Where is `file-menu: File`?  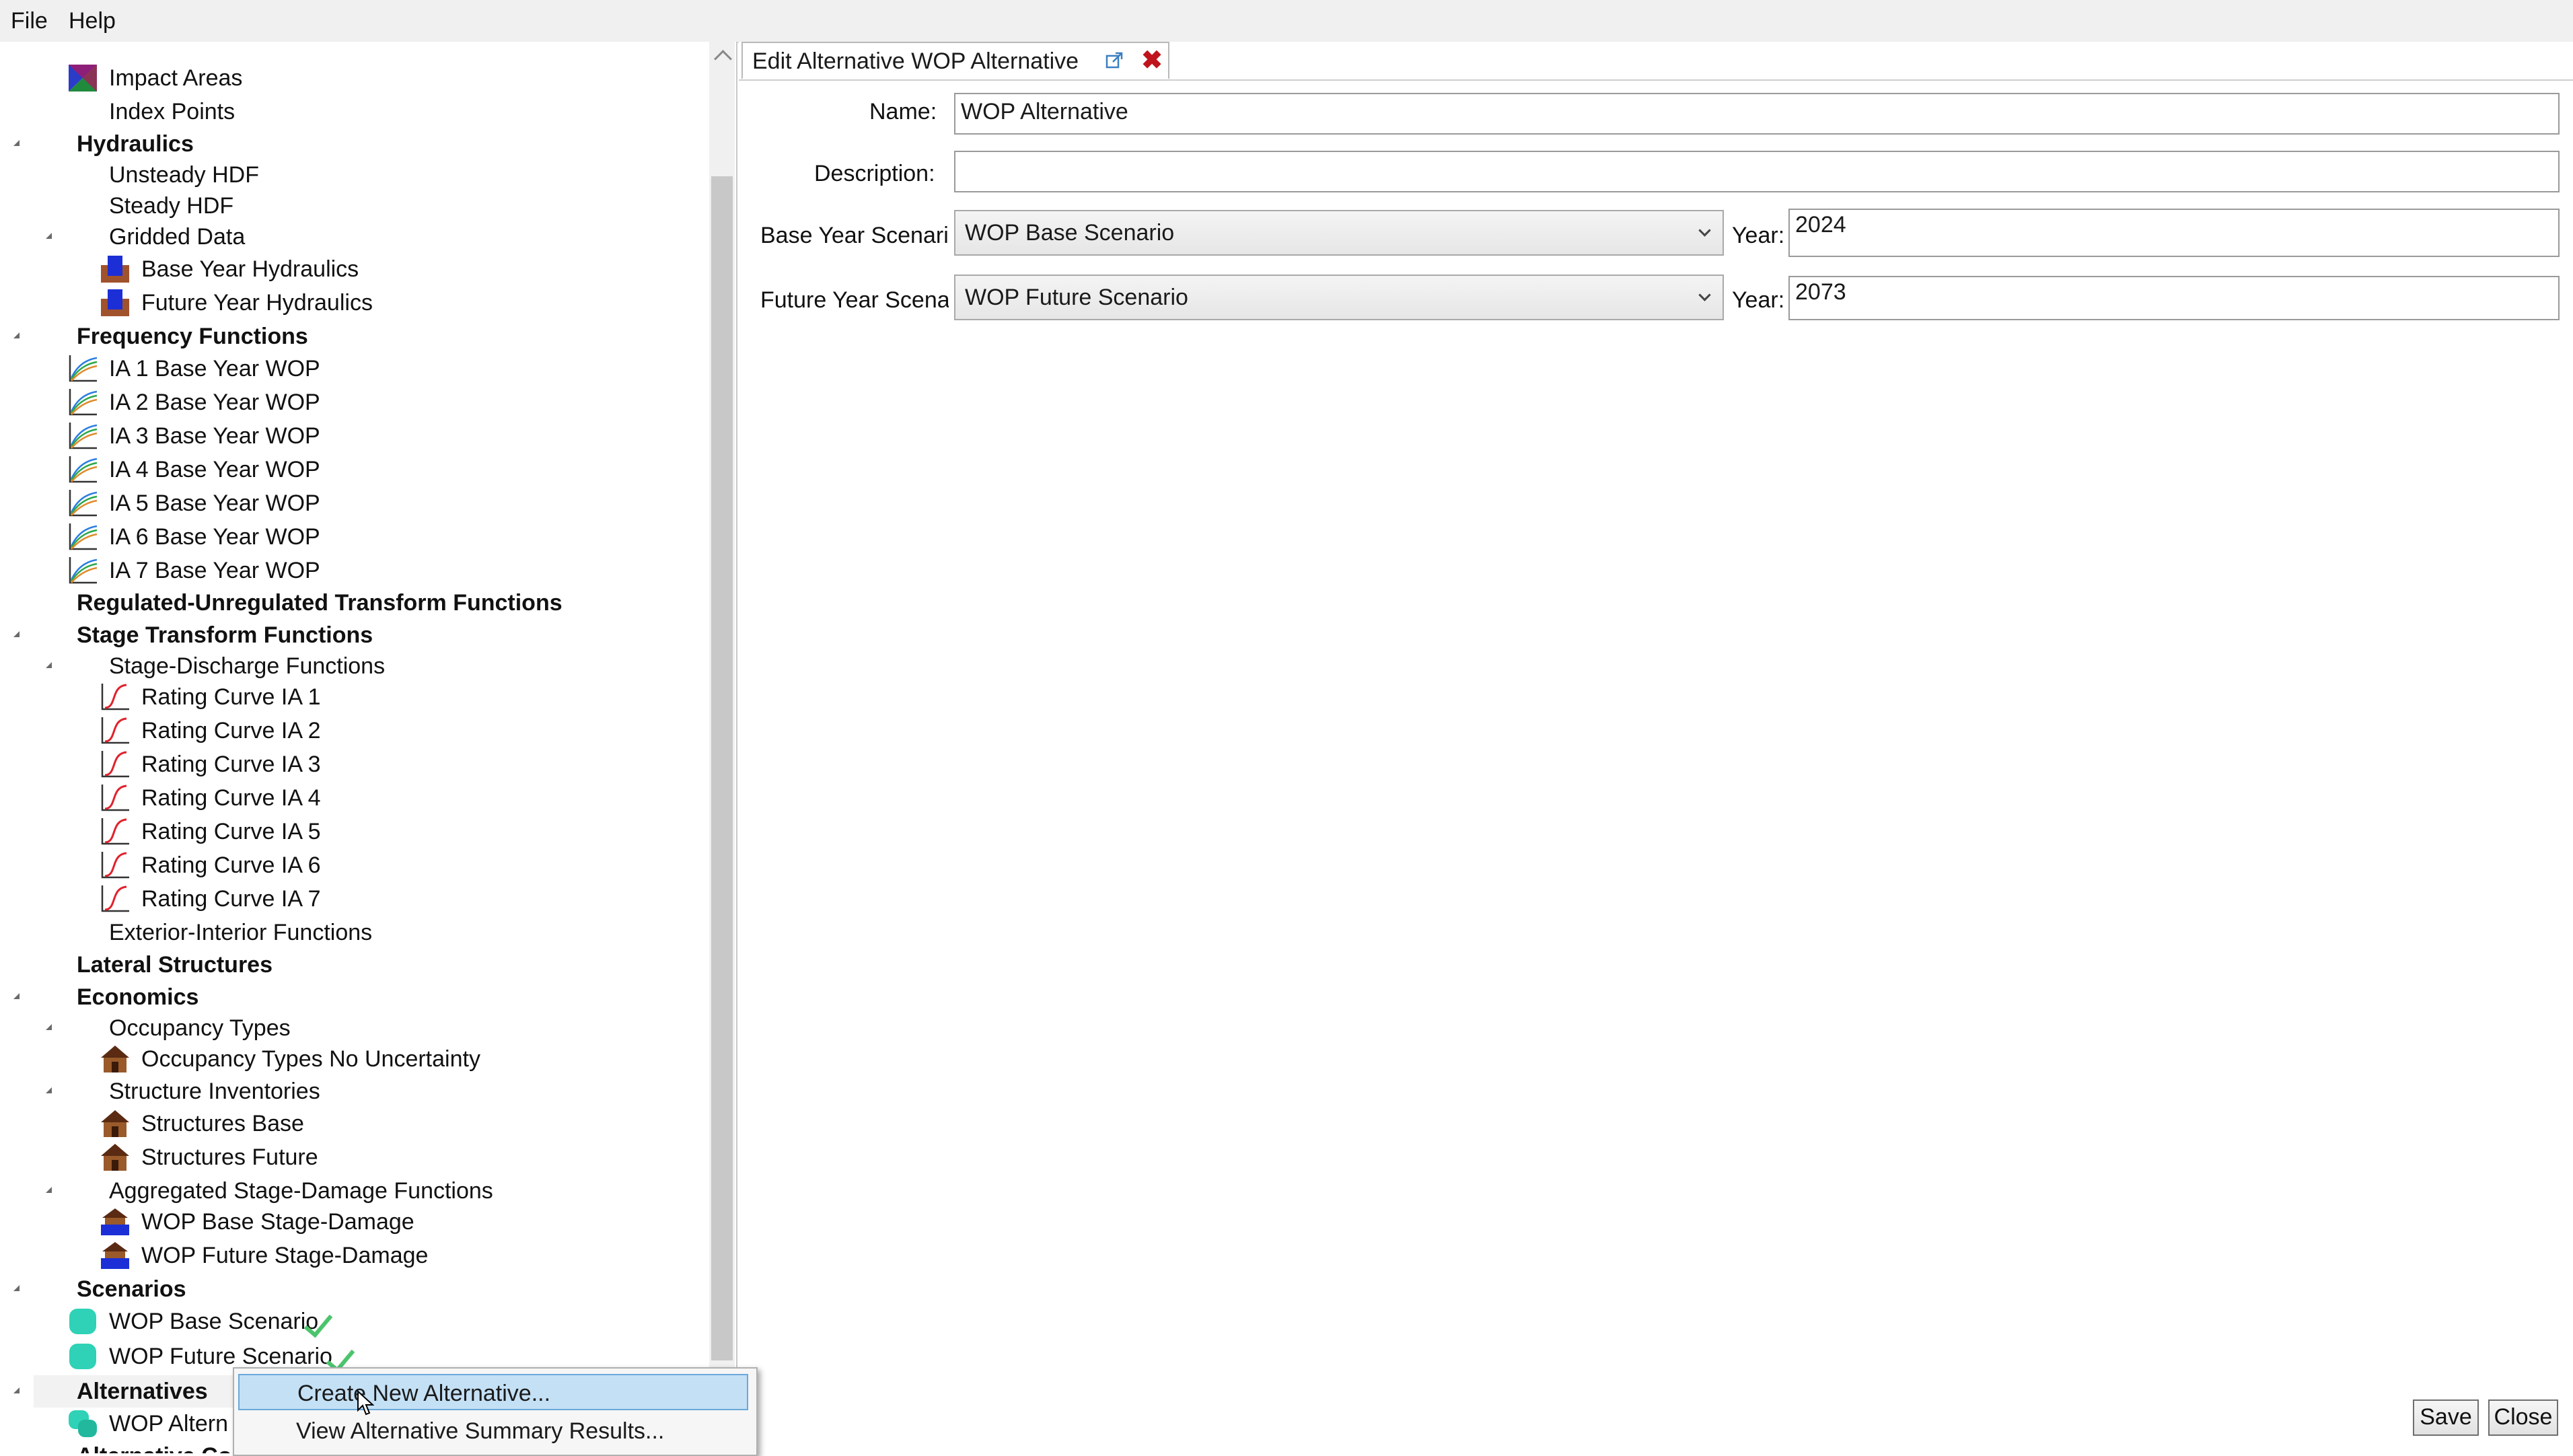 file-menu: File is located at coordinates (30, 21).